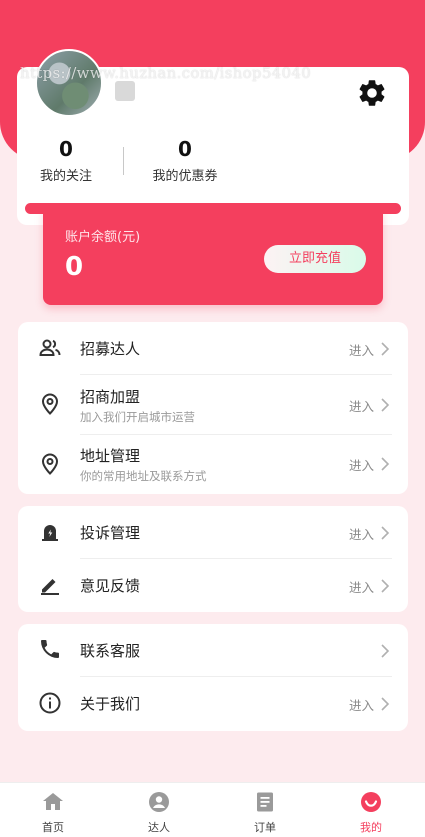  Describe the element at coordinates (265, 802) in the screenshot. I see `document-icon` at that location.